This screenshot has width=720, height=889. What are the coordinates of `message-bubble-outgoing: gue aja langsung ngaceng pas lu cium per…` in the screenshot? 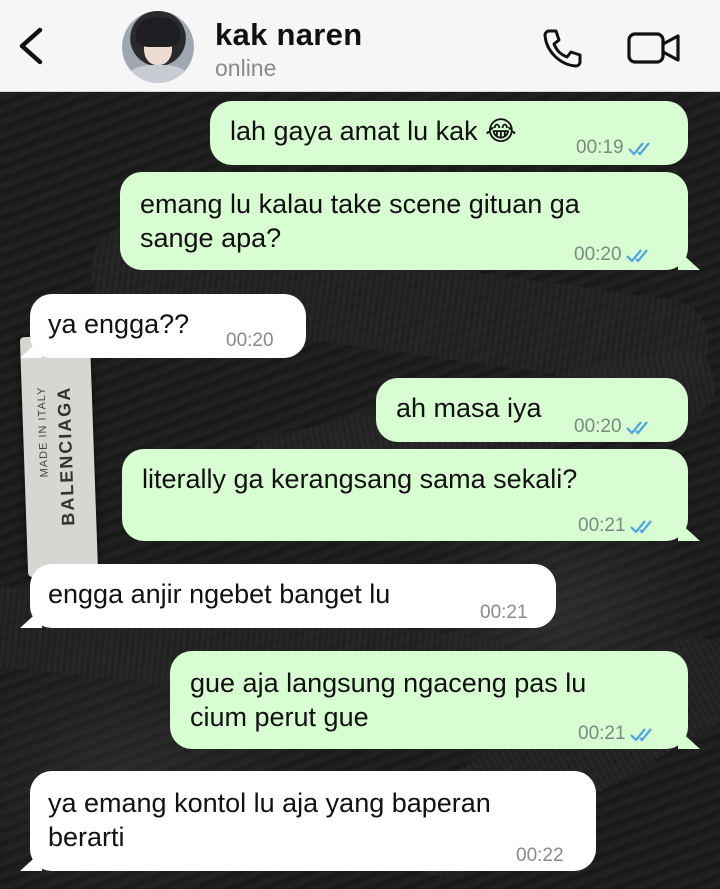 It's located at (435, 700).